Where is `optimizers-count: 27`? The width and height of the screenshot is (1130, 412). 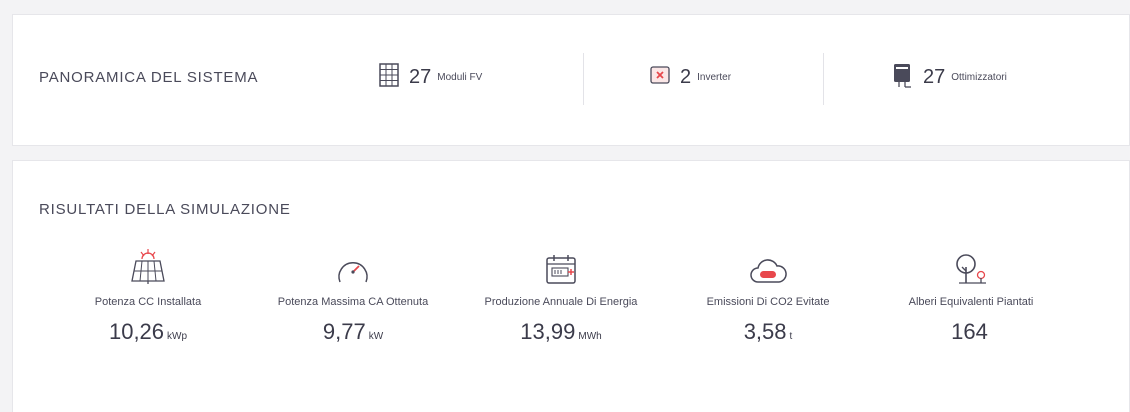
optimizers-count: 27 is located at coordinates (934, 76).